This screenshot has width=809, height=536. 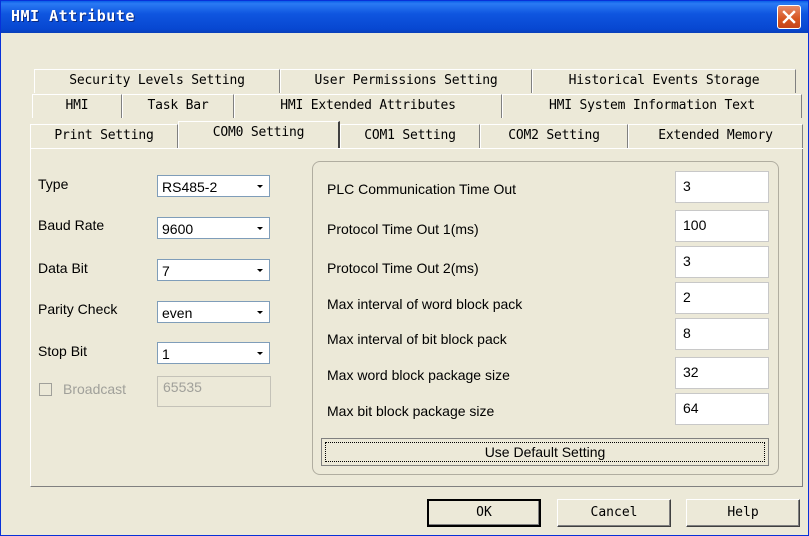 What do you see at coordinates (77, 106) in the screenshot?
I see `tab-hmi: HMI` at bounding box center [77, 106].